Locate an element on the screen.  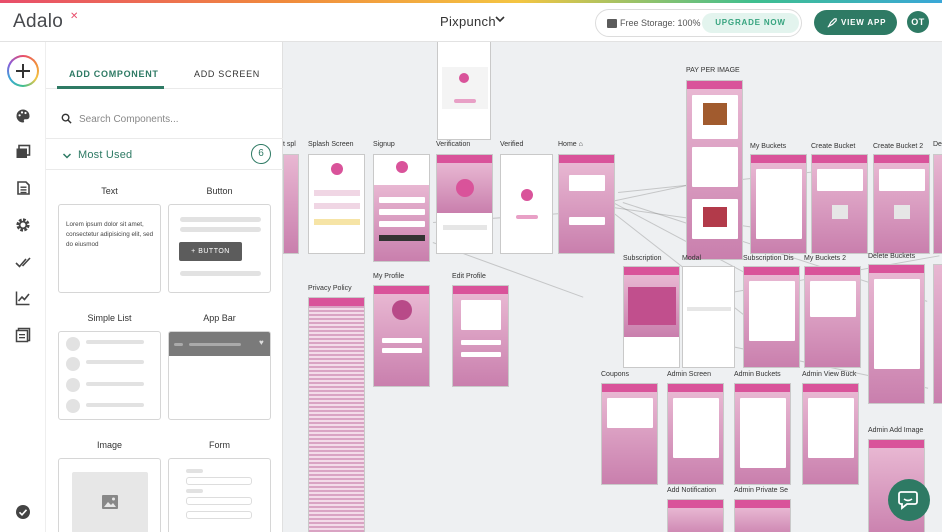
screen-subscription is located at coordinates (651, 317).